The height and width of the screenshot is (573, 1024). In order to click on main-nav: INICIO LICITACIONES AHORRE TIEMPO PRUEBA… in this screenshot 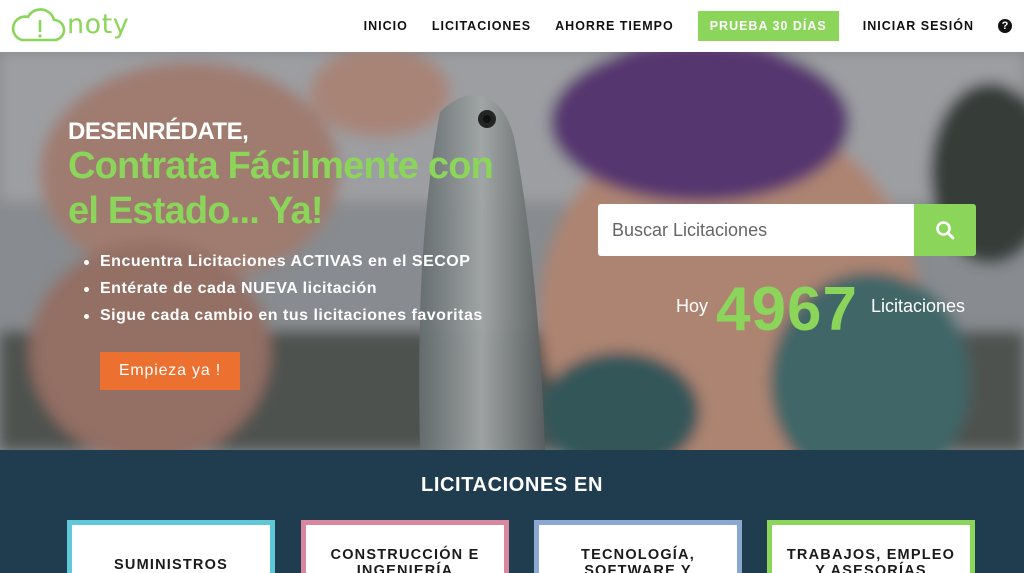, I will do `click(676, 26)`.